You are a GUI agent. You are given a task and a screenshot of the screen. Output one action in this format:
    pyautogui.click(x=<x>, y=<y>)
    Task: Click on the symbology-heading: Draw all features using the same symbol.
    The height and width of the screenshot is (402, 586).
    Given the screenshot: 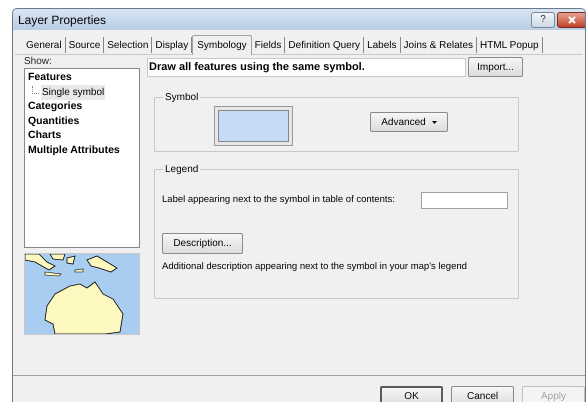 What is the action you would take?
    pyautogui.click(x=306, y=67)
    